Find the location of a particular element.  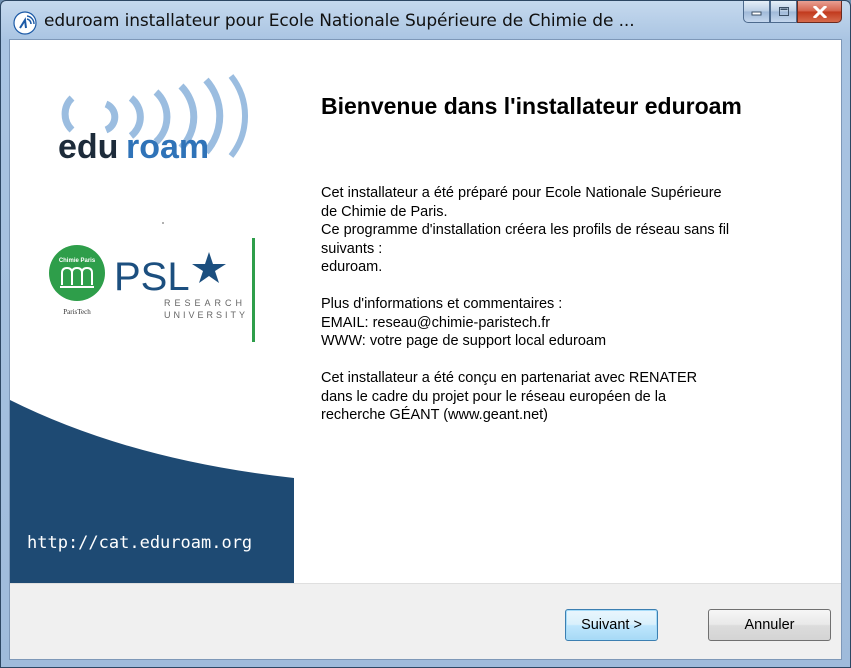

eduroam-roam-text: roam is located at coordinates (167, 147).